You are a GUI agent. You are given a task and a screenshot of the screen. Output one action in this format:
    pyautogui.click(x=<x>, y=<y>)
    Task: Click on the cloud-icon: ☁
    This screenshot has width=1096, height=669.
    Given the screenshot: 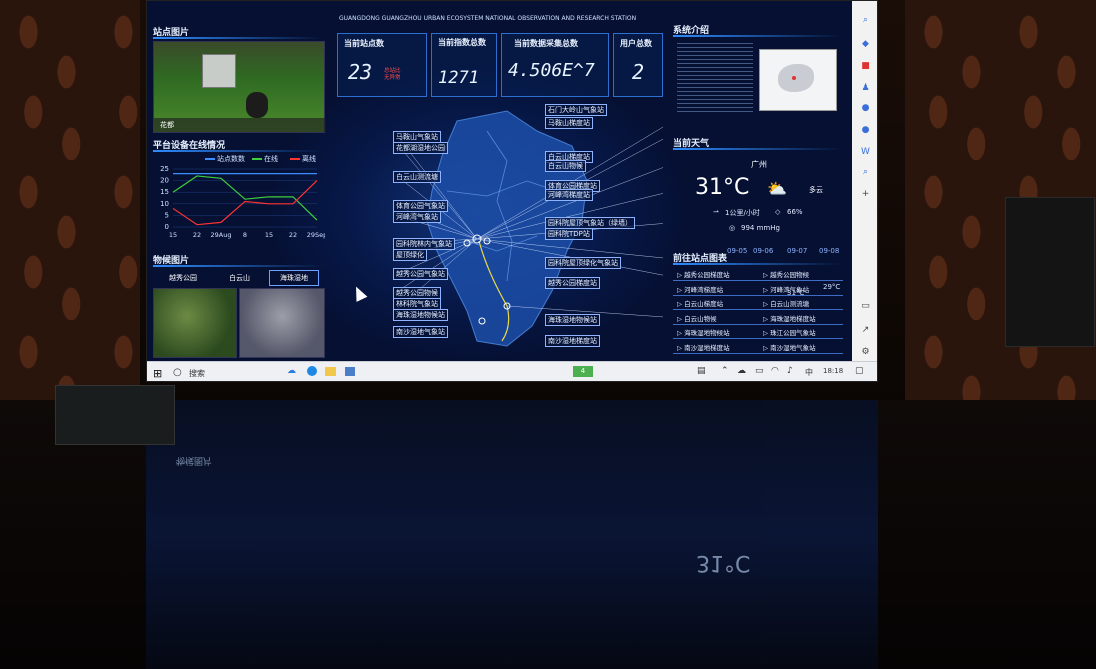 What is the action you would take?
    pyautogui.click(x=741, y=371)
    